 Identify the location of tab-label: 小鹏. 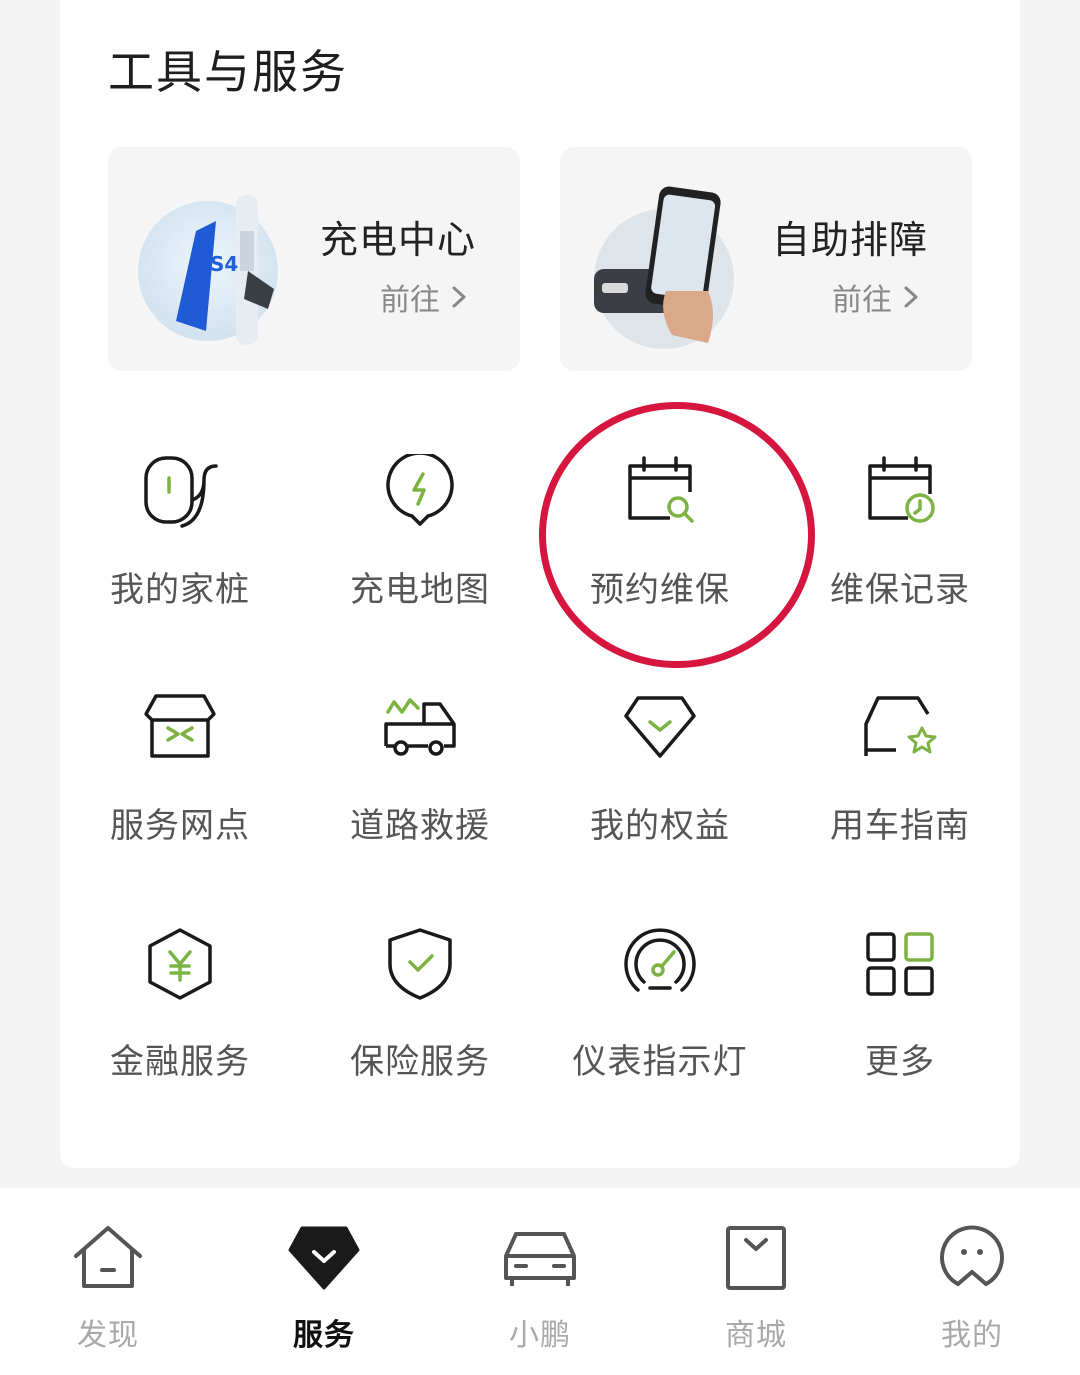
(540, 1335).